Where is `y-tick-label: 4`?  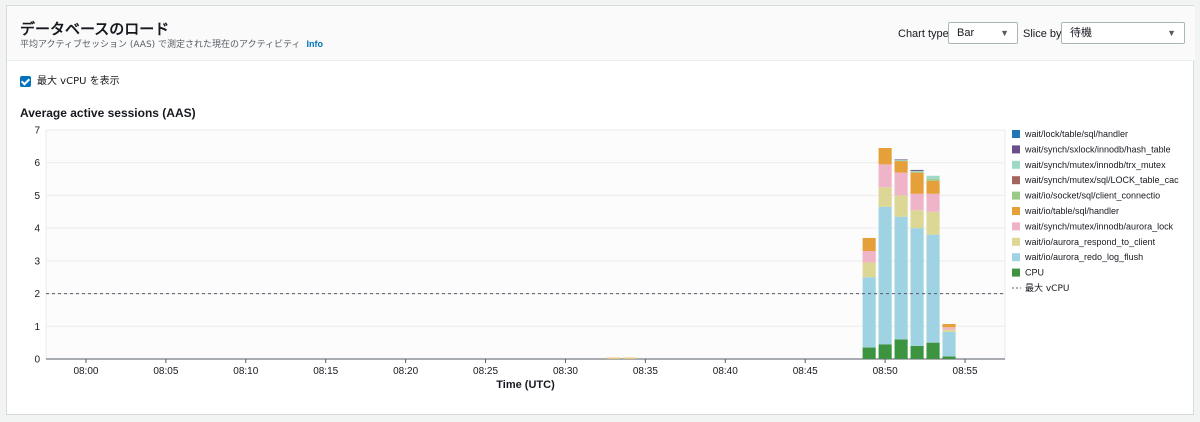
y-tick-label: 4 is located at coordinates (37, 229).